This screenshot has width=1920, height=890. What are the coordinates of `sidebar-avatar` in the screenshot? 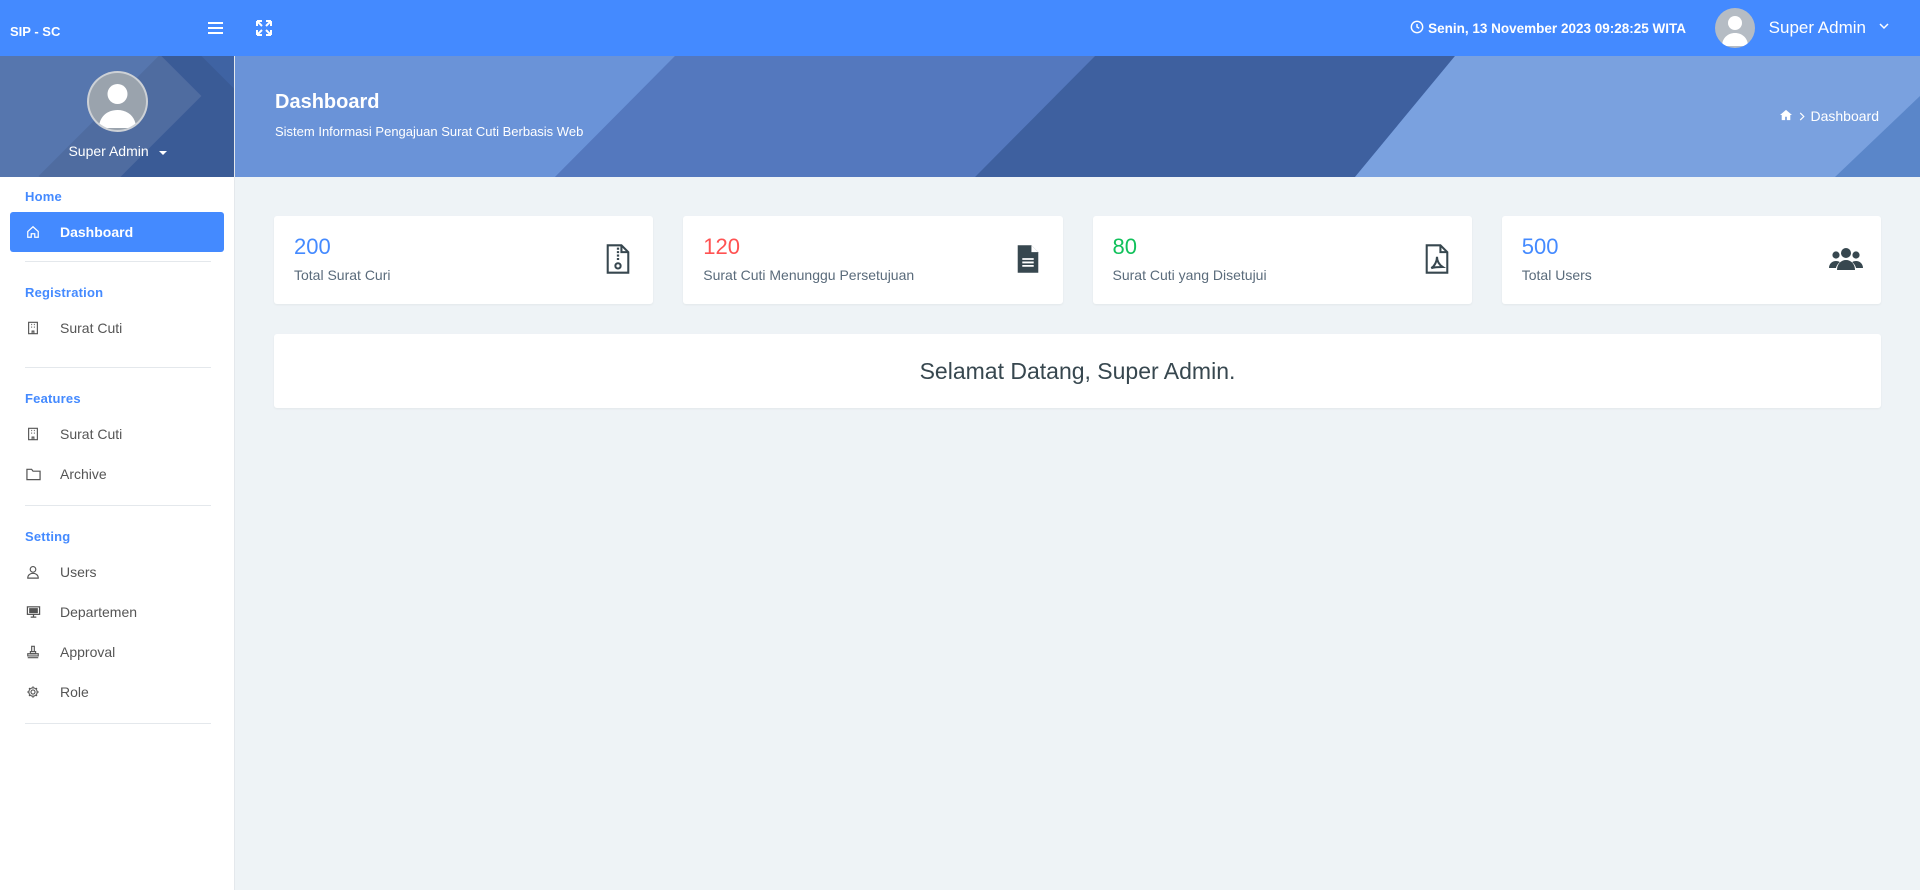 It's located at (117, 101).